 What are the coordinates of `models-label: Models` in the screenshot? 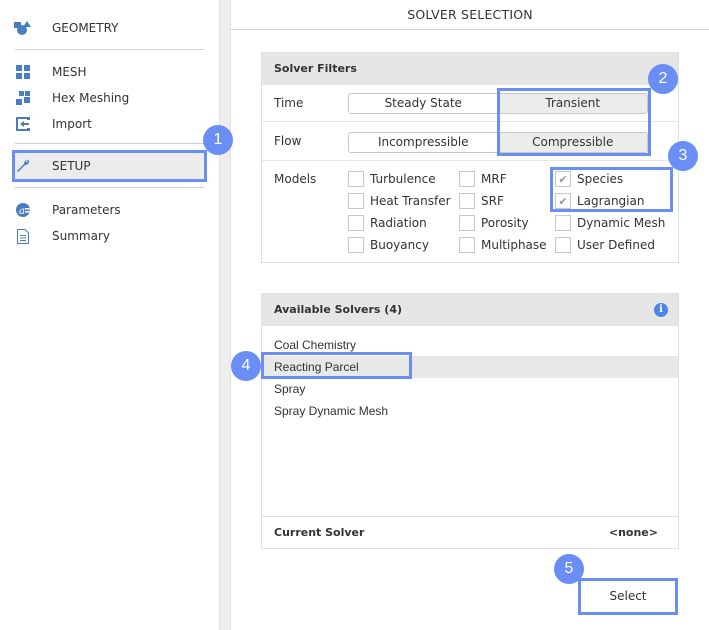 It's located at (295, 179).